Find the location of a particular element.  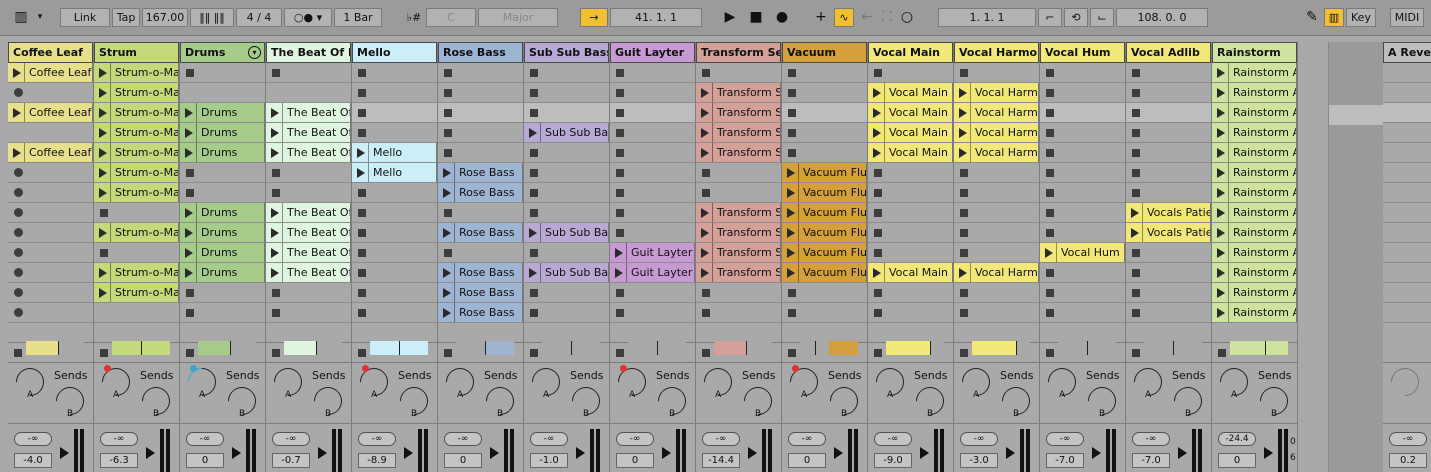

clip: Rainstorm Auto is located at coordinates (1254, 192).